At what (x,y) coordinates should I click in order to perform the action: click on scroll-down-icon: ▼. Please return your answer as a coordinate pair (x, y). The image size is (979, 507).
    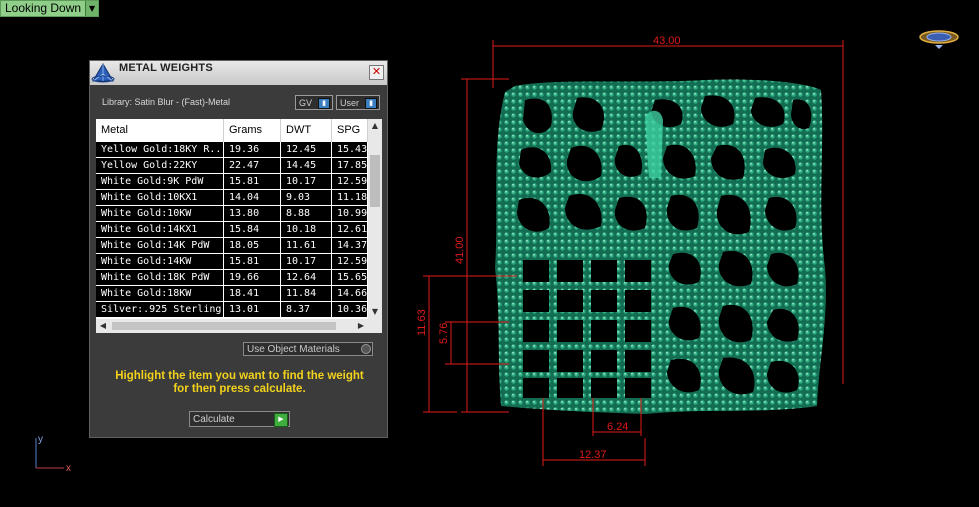
    Looking at the image, I should click on (375, 312).